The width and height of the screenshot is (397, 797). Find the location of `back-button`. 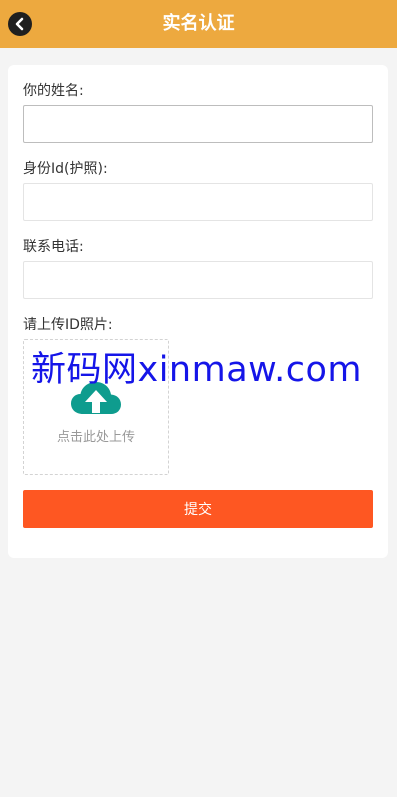

back-button is located at coordinates (20, 24).